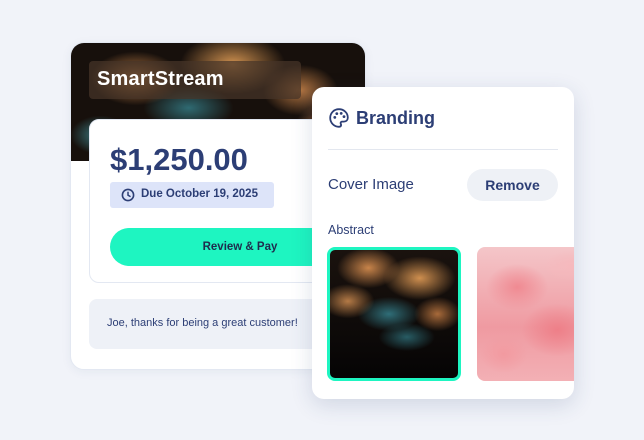 Image resolution: width=644 pixels, height=440 pixels. Describe the element at coordinates (128, 195) in the screenshot. I see `clock-icon` at that location.